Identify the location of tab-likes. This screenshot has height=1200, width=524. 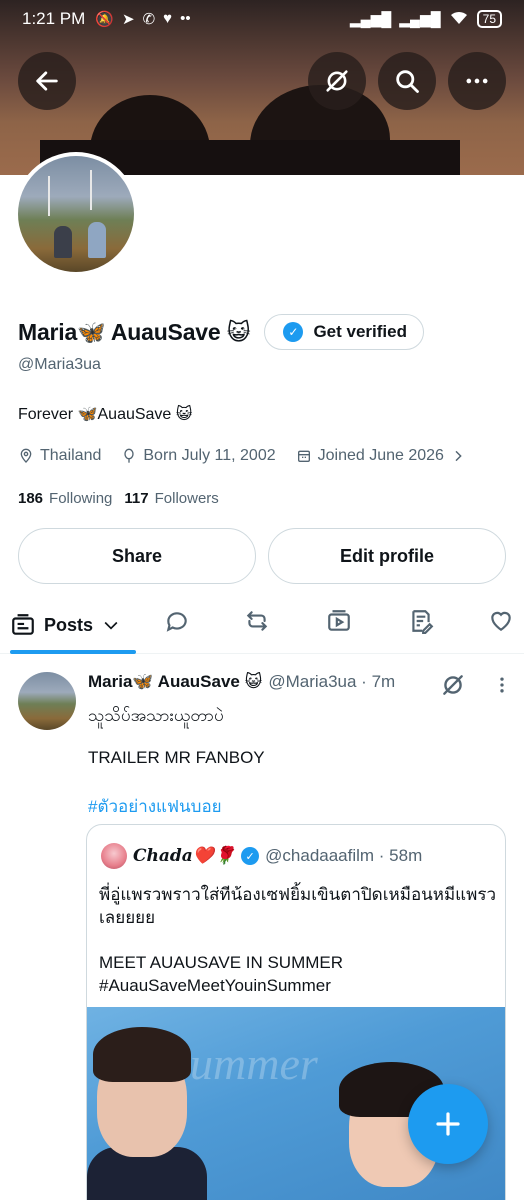
(503, 623).